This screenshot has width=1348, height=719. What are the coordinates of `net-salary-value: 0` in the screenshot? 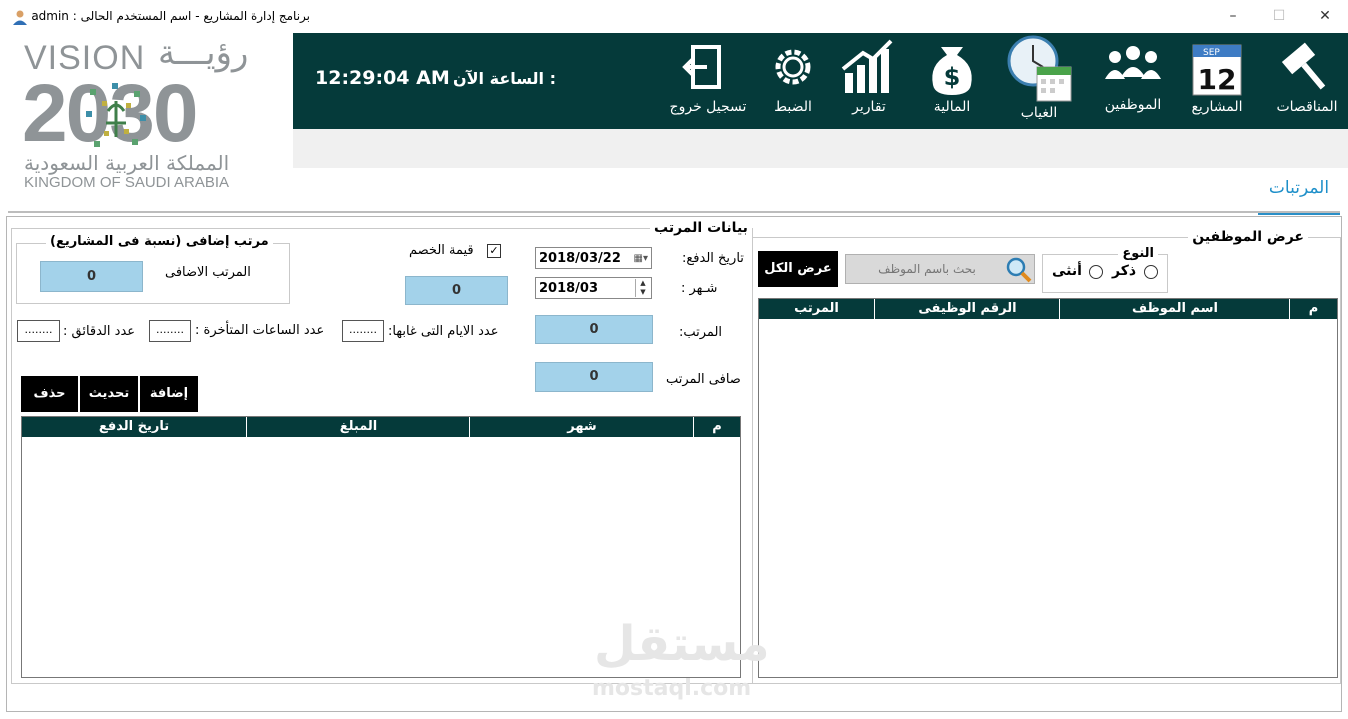 It's located at (594, 377).